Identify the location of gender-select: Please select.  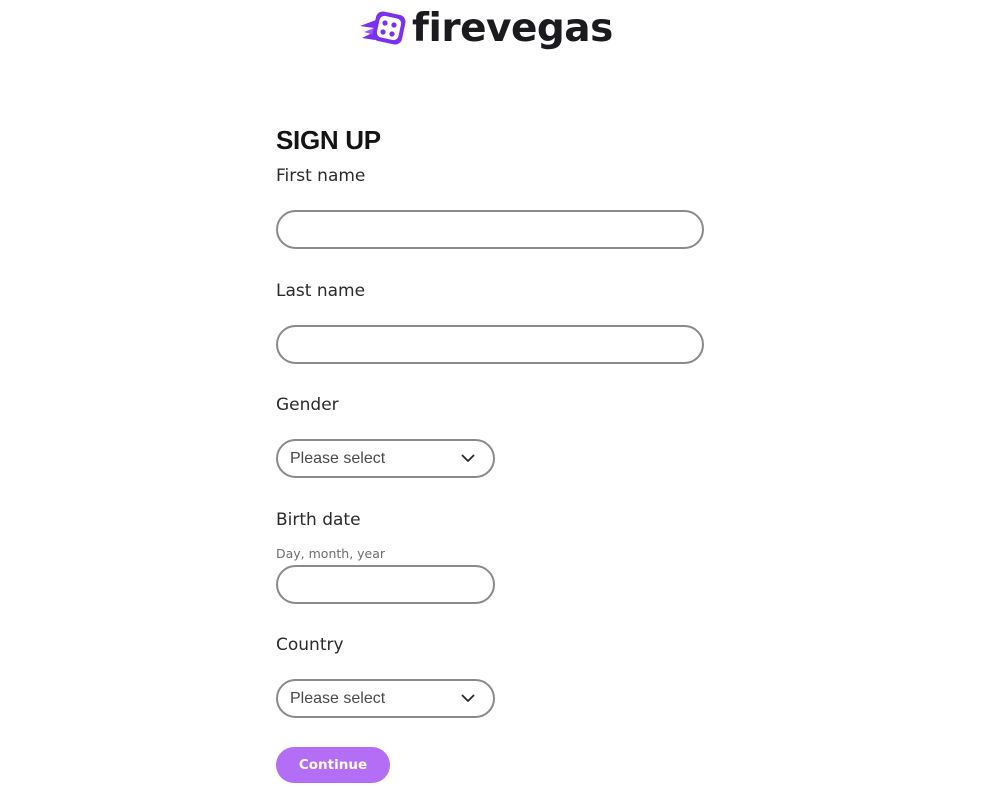
(385, 458).